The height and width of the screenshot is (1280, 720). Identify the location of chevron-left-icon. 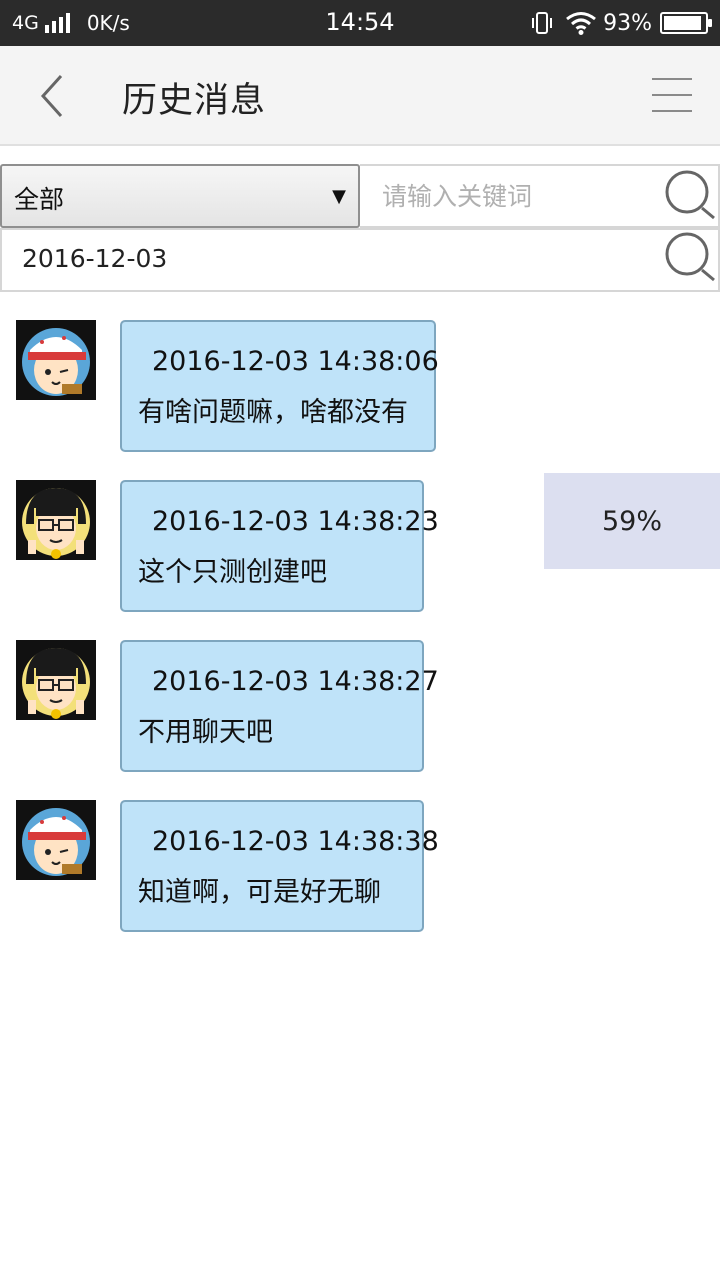
(54, 96).